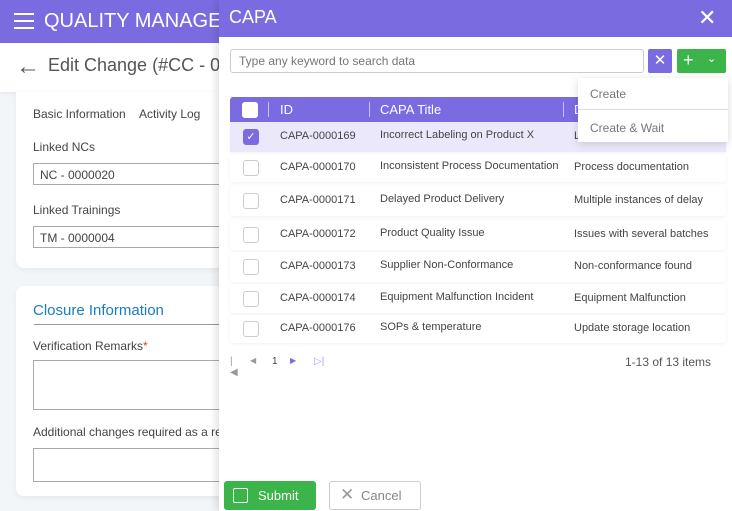 This screenshot has height=511, width=732. What do you see at coordinates (98, 310) in the screenshot?
I see `closure-title: Closure Information` at bounding box center [98, 310].